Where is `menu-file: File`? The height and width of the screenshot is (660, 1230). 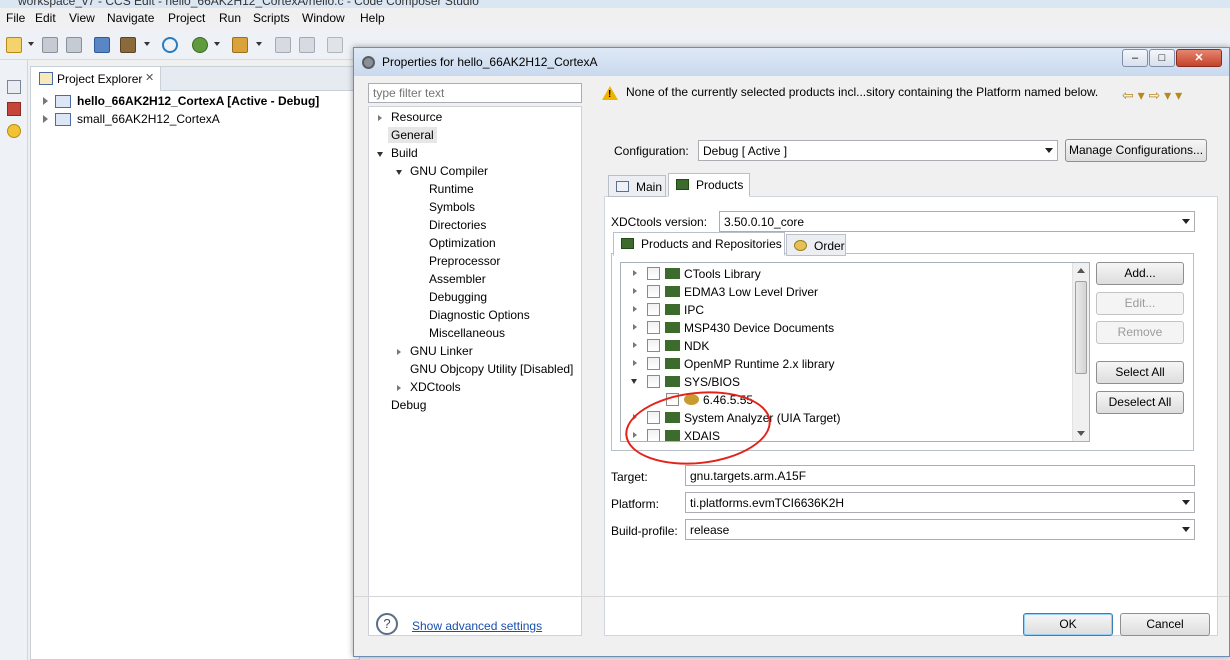
menu-file: File is located at coordinates (15, 18).